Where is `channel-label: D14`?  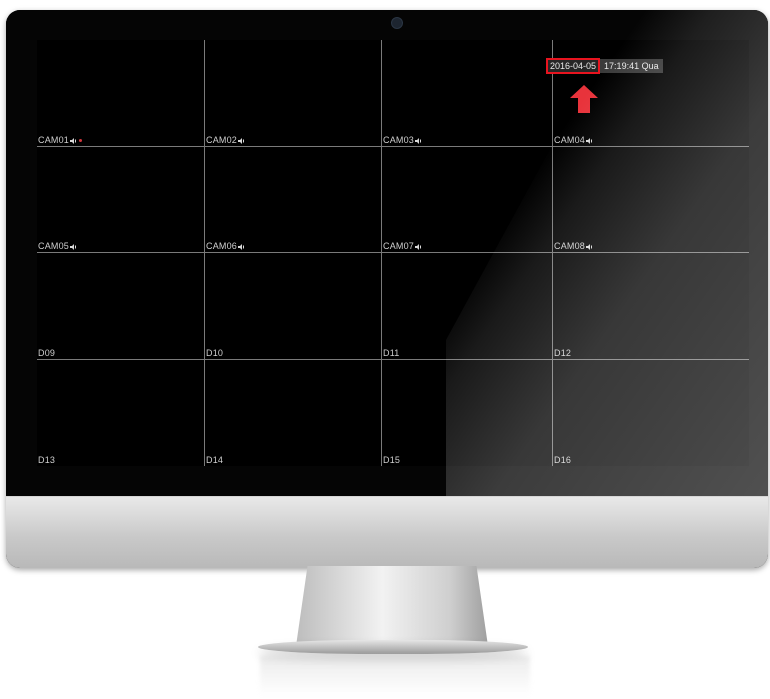 channel-label: D14 is located at coordinates (215, 460).